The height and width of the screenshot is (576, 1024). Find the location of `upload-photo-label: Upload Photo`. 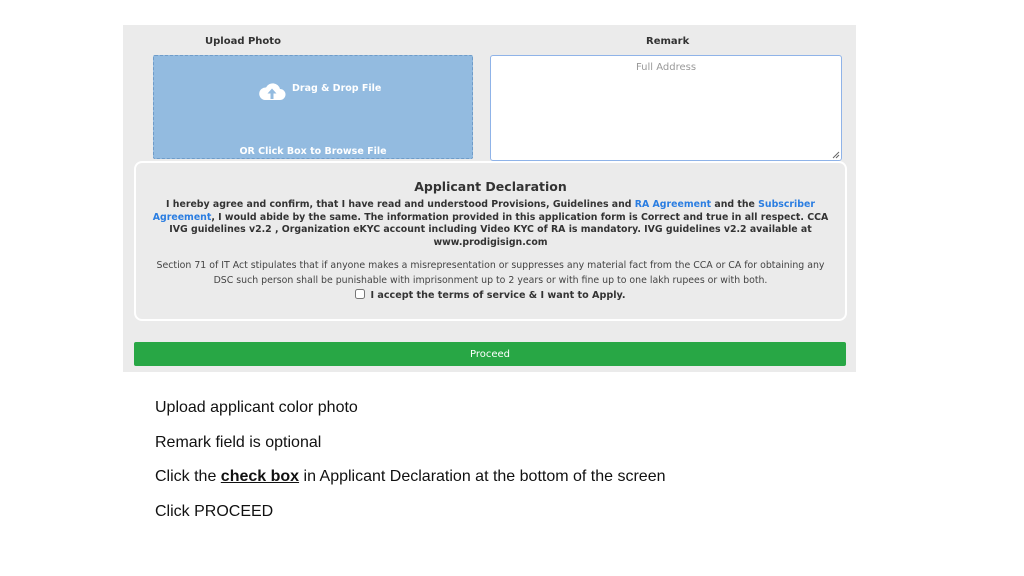

upload-photo-label: Upload Photo is located at coordinates (243, 41).